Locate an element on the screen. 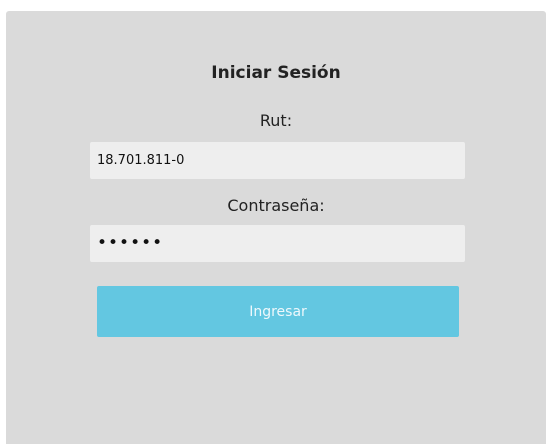  login-button: Ingresar is located at coordinates (278, 311).